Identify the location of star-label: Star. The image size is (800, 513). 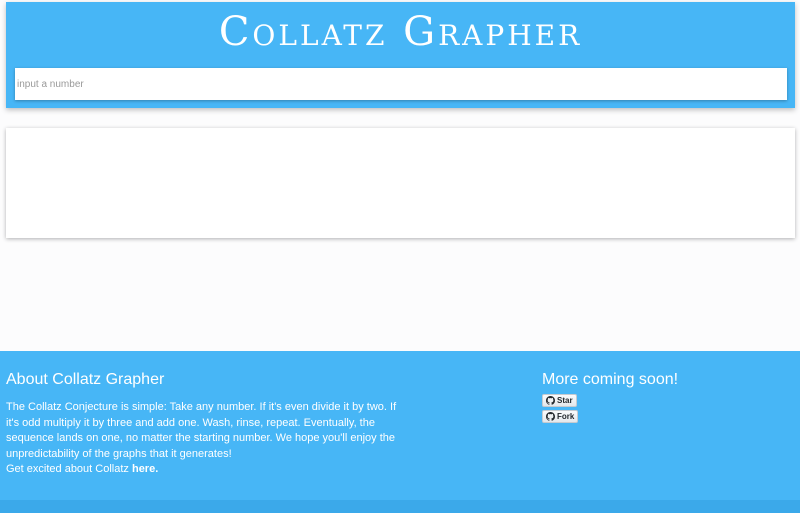
(565, 400).